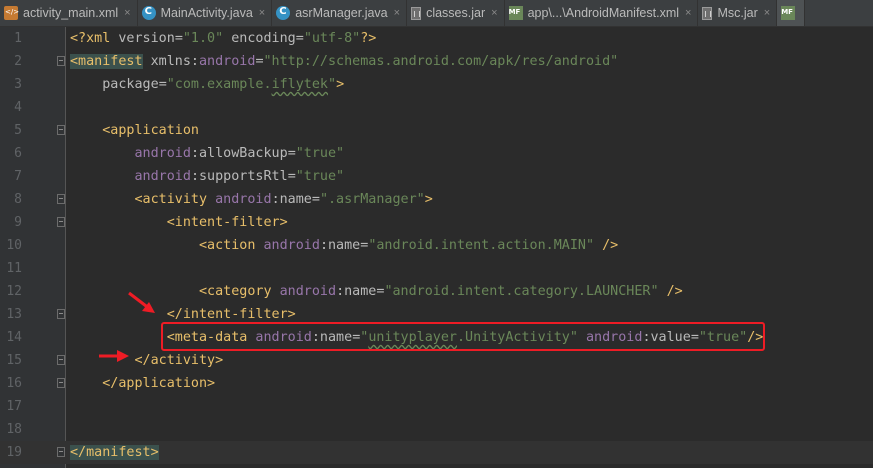 The width and height of the screenshot is (873, 468). What do you see at coordinates (372, 199) in the screenshot?
I see `attr-value: ".asrManager"` at bounding box center [372, 199].